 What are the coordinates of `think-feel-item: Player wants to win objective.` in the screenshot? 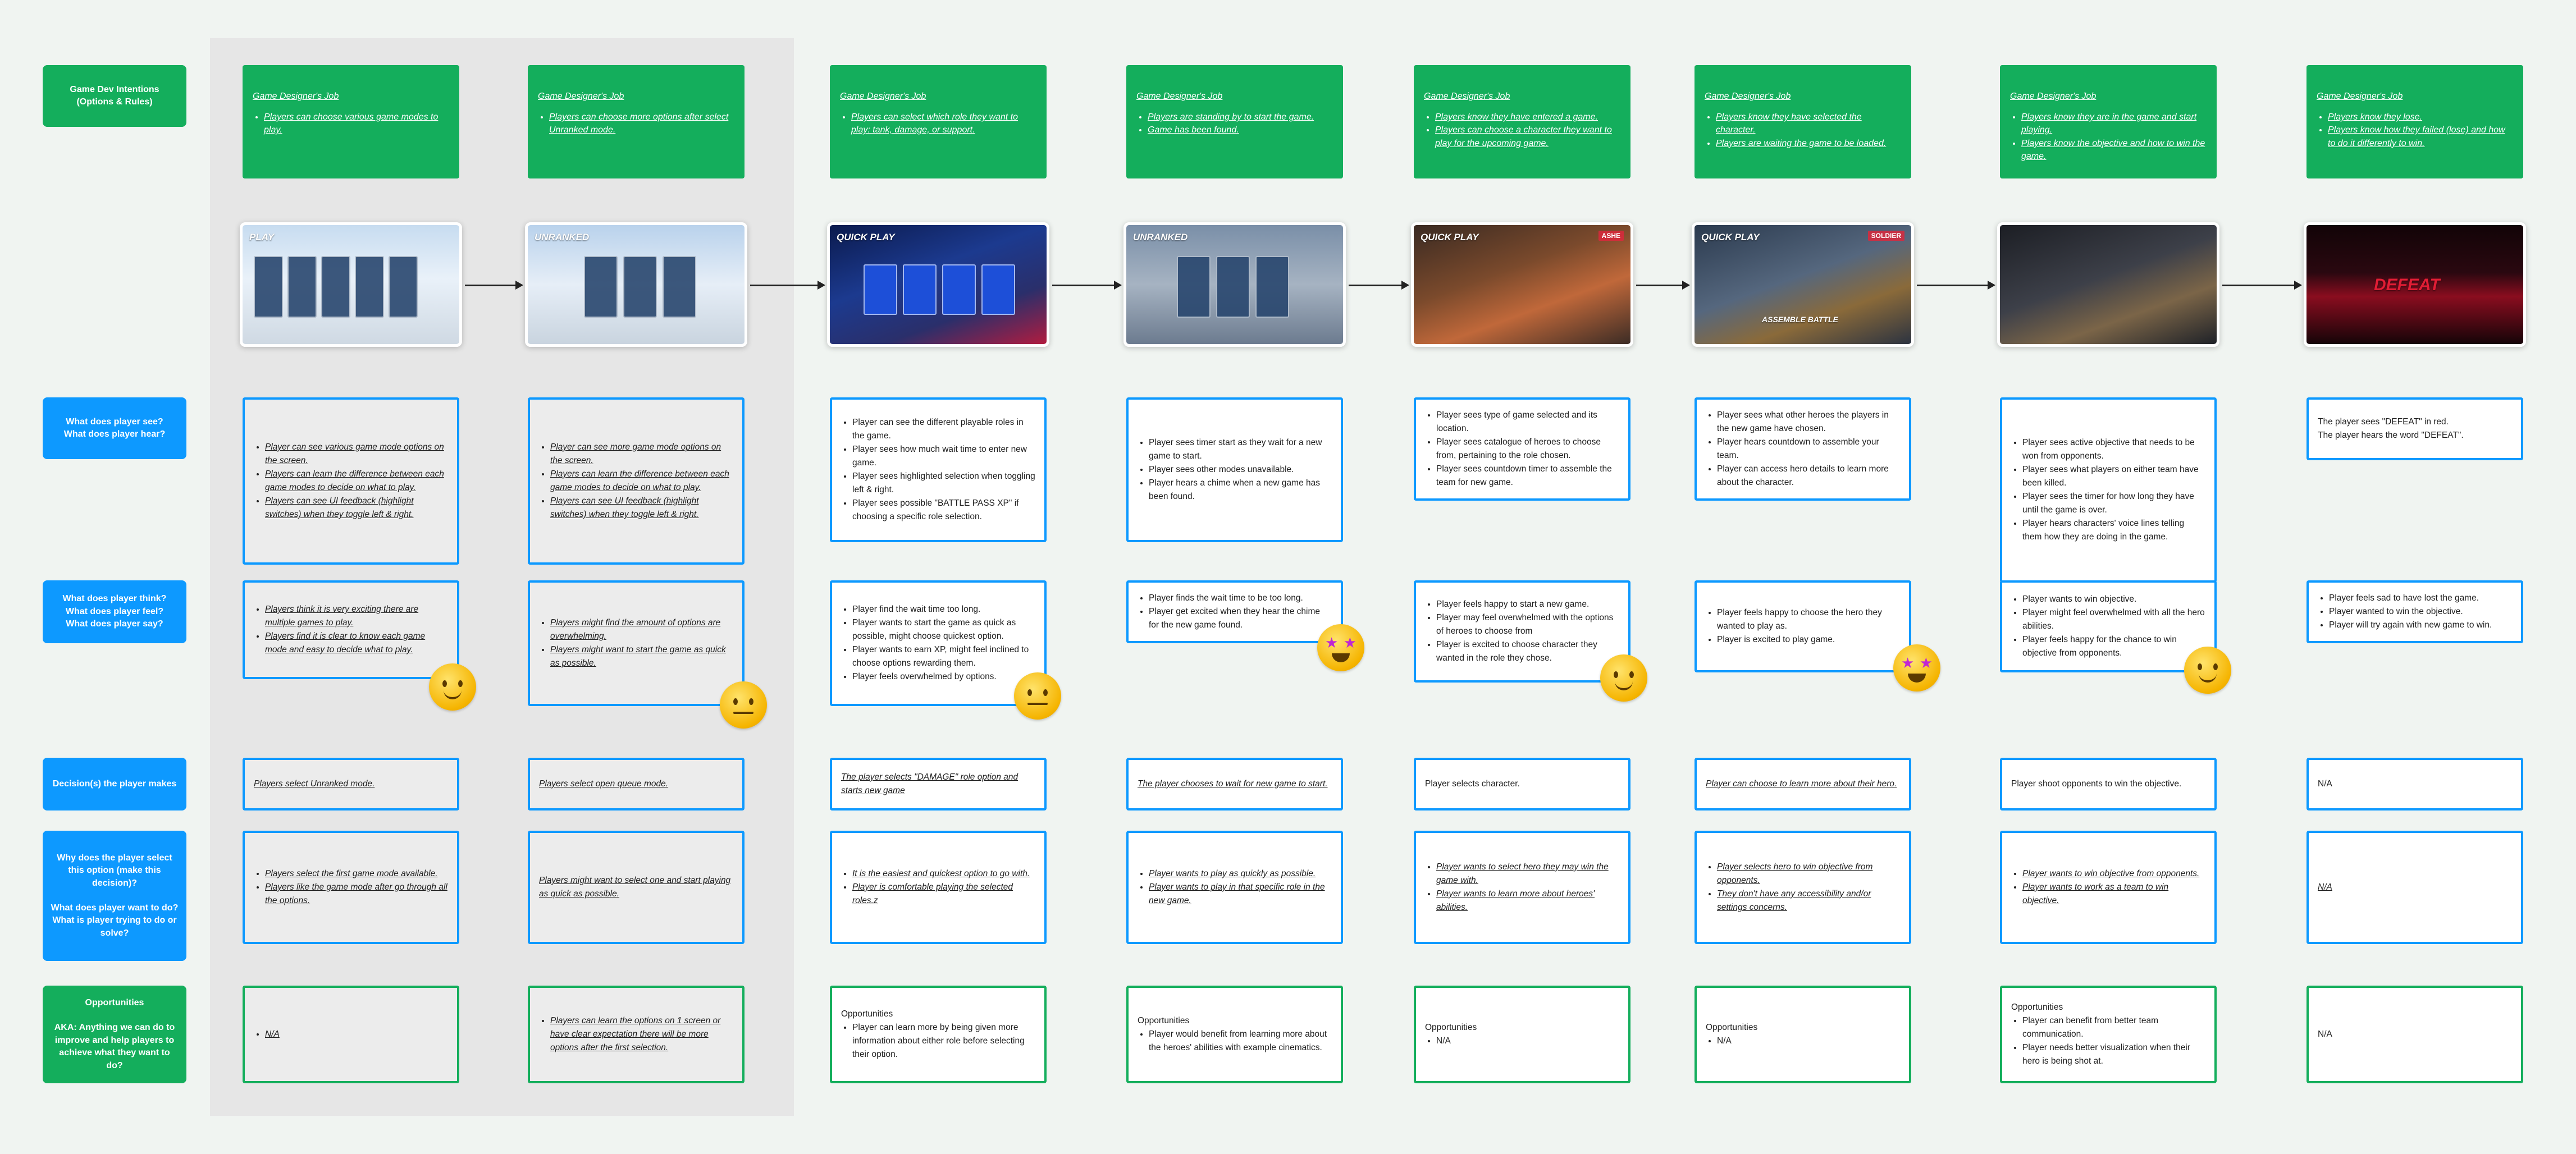 It's located at (2113, 599).